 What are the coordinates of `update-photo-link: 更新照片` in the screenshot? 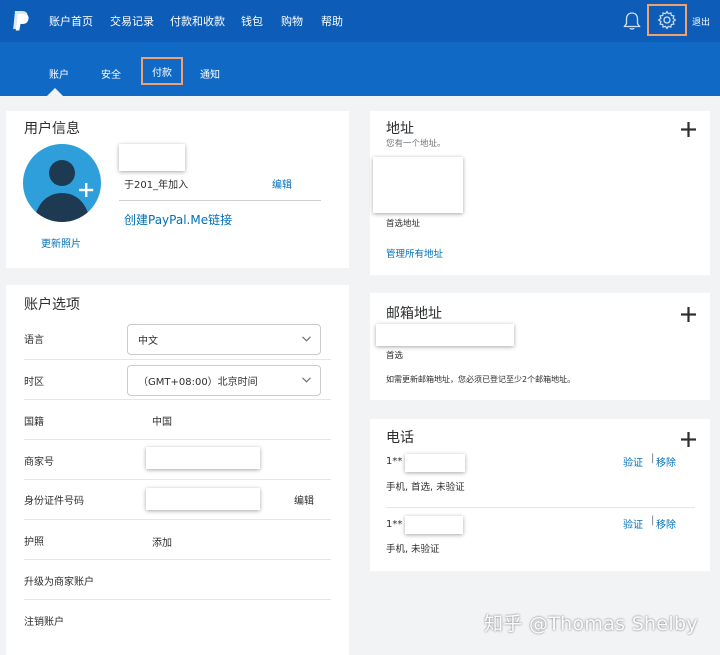 It's located at (61, 242).